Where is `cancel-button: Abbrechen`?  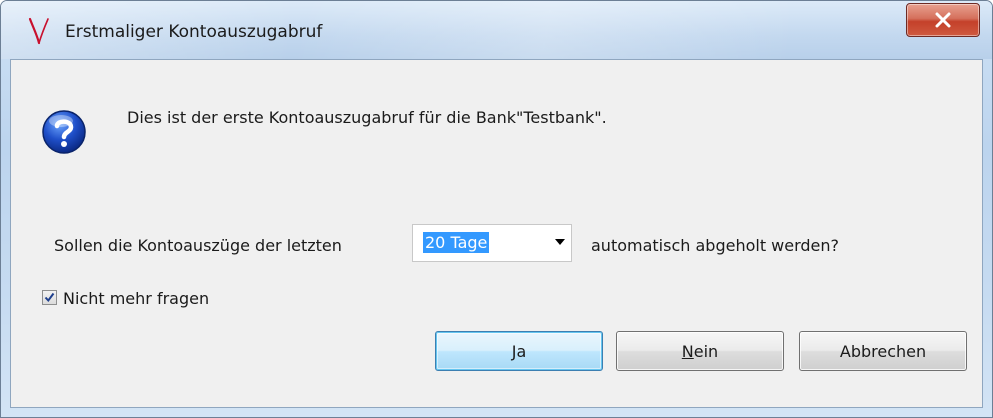
cancel-button: Abbrechen is located at coordinates (883, 351).